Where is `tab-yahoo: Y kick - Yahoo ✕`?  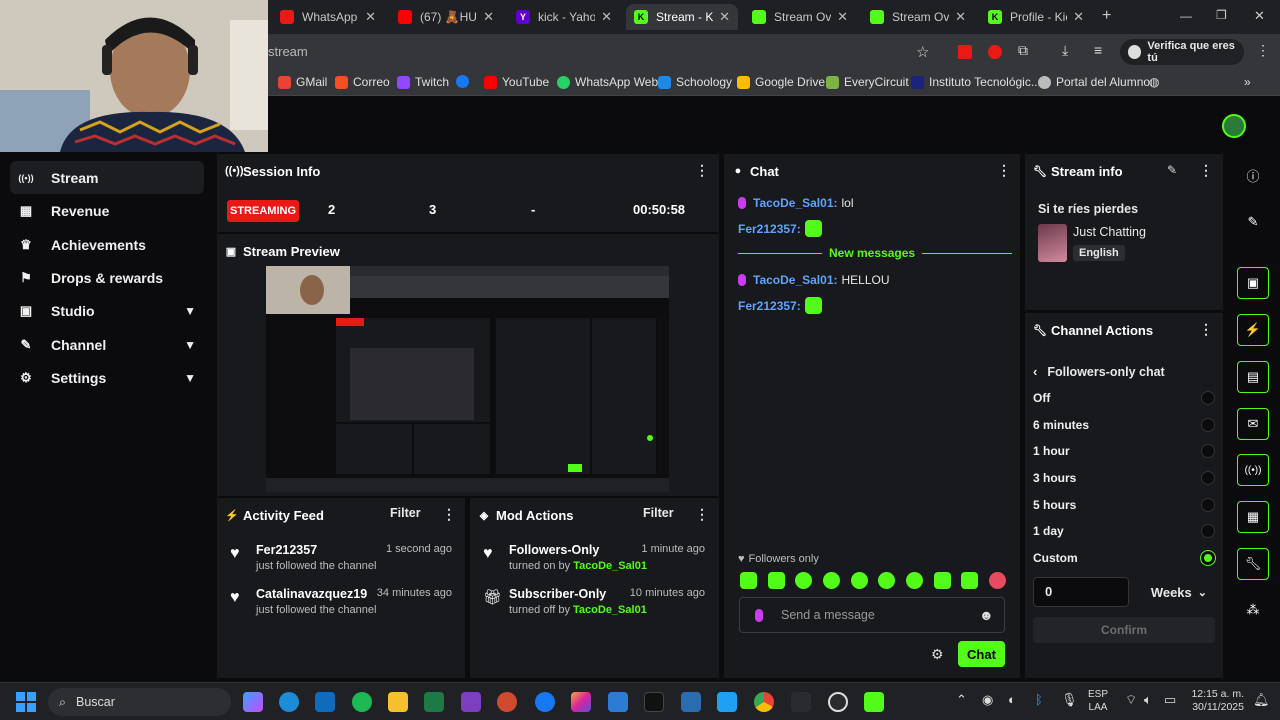
tab-yahoo: Y kick - Yahoo ✕ is located at coordinates (564, 17).